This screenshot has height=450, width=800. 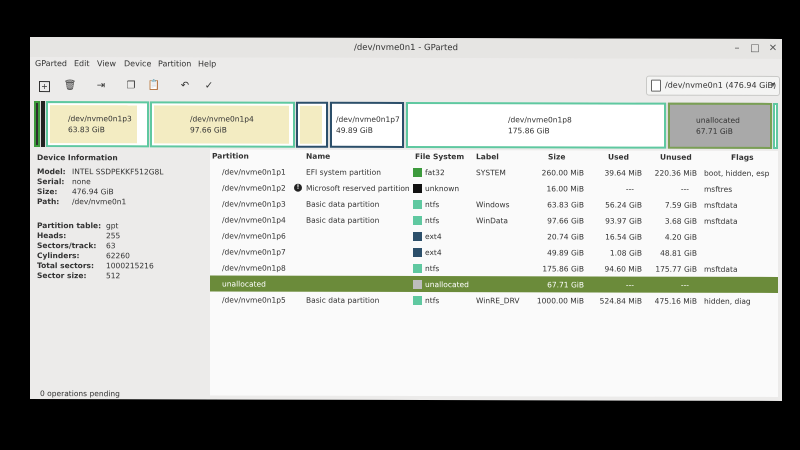 What do you see at coordinates (620, 301) in the screenshot?
I see `cell-used: 524.84 MiB` at bounding box center [620, 301].